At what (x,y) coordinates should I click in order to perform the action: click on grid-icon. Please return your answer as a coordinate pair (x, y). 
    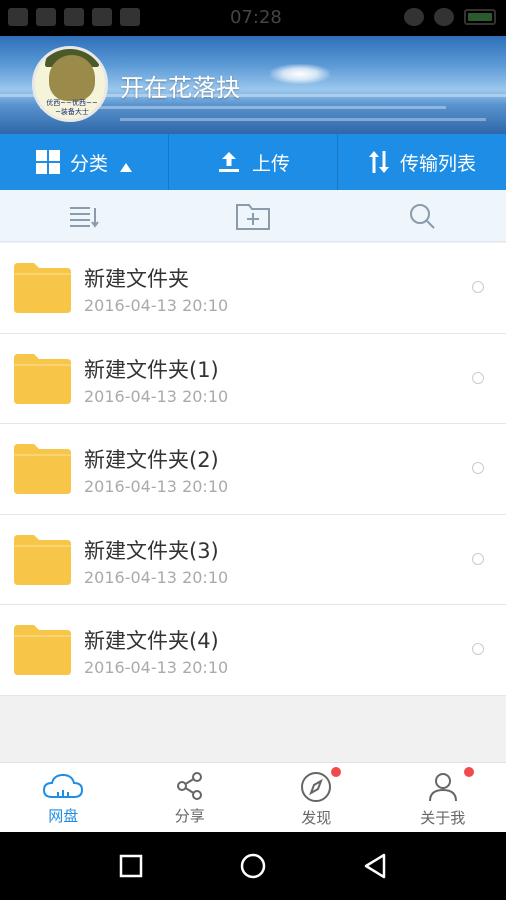
    Looking at the image, I should click on (47, 162).